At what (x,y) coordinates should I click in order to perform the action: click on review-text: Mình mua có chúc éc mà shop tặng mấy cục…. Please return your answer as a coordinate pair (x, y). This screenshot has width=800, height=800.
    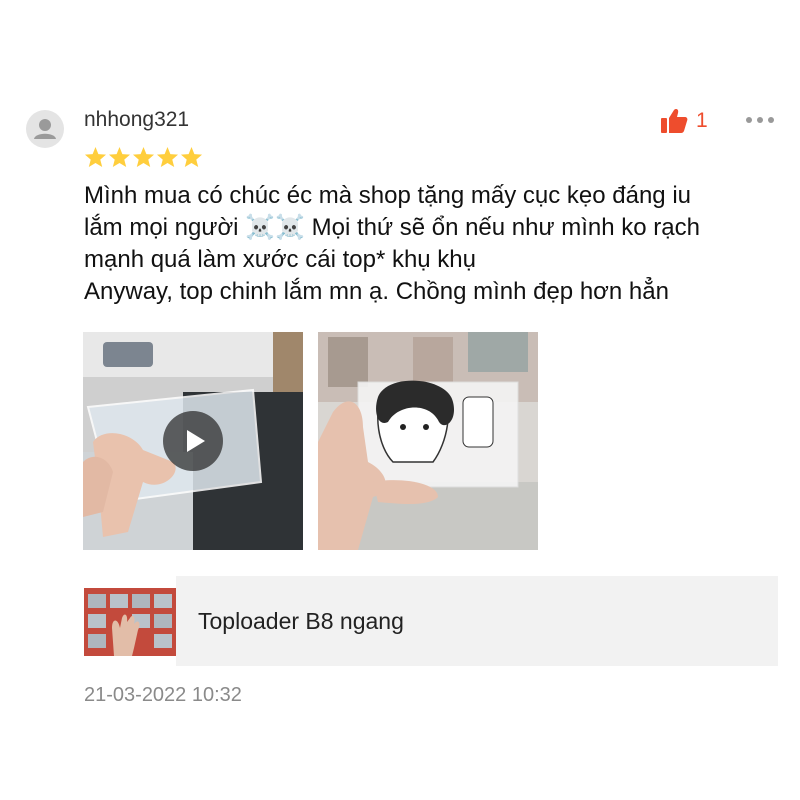
    Looking at the image, I should click on (434, 244).